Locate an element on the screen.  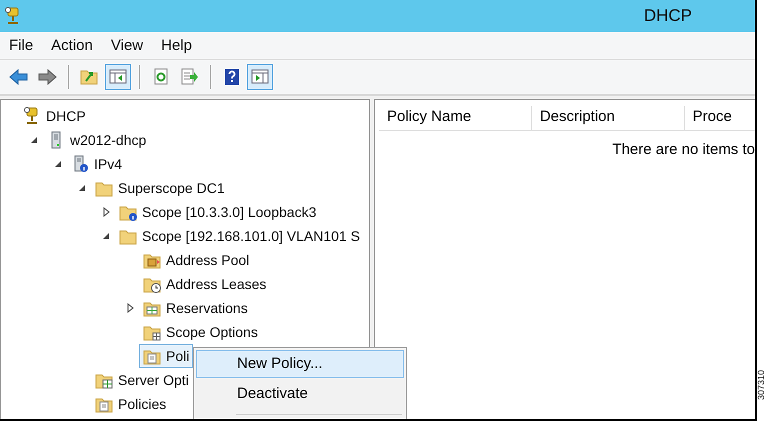
help-icon is located at coordinates (232, 77).